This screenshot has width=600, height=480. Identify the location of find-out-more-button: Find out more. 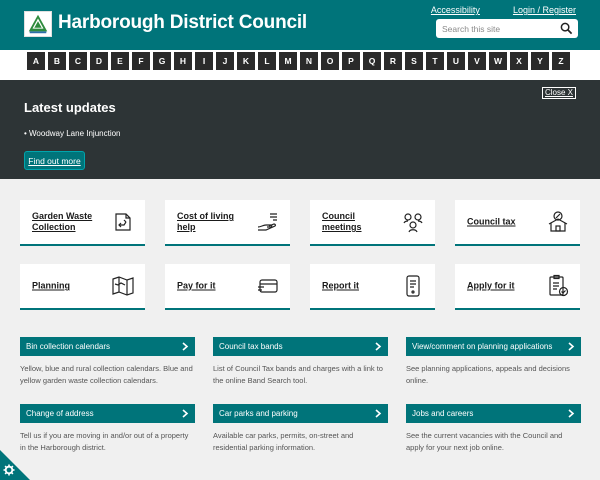
(54, 160).